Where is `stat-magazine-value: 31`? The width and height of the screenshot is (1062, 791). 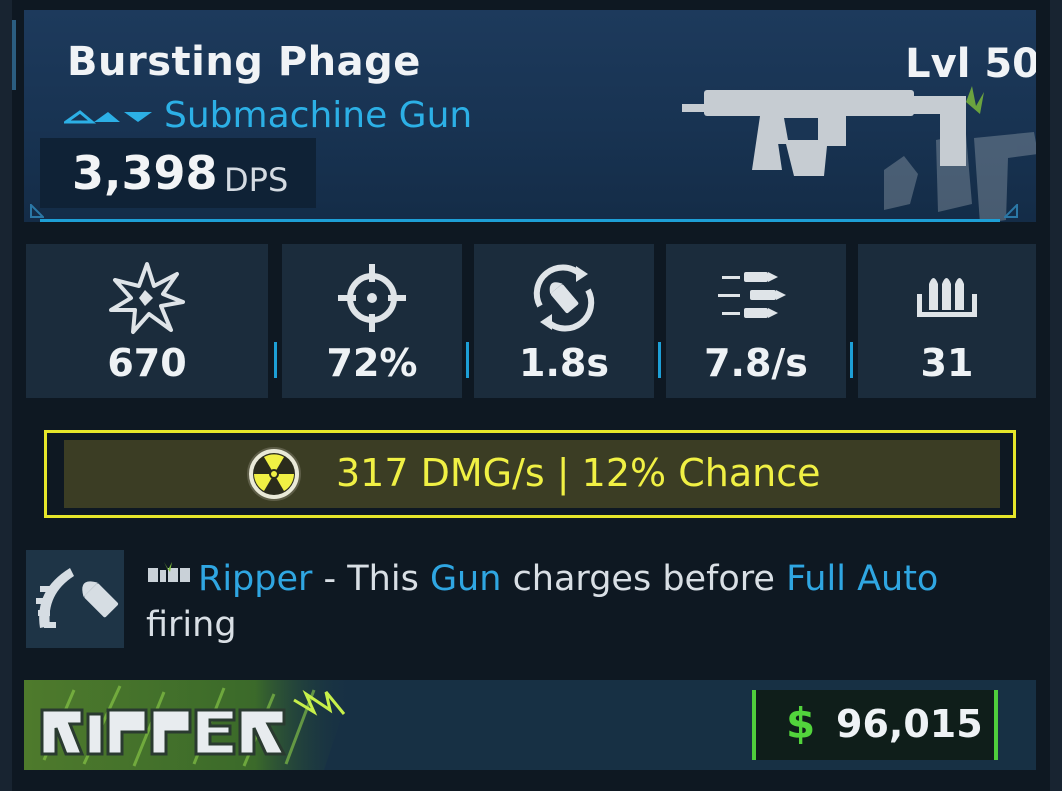
stat-magazine-value: 31 is located at coordinates (947, 363).